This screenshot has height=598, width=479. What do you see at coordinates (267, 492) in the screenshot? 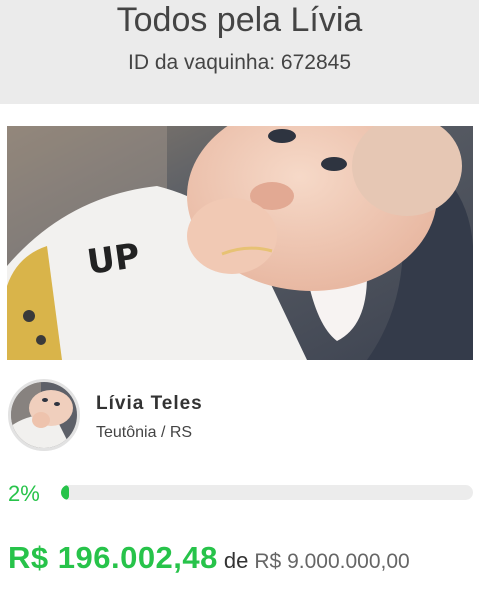
I see `progress-bar` at bounding box center [267, 492].